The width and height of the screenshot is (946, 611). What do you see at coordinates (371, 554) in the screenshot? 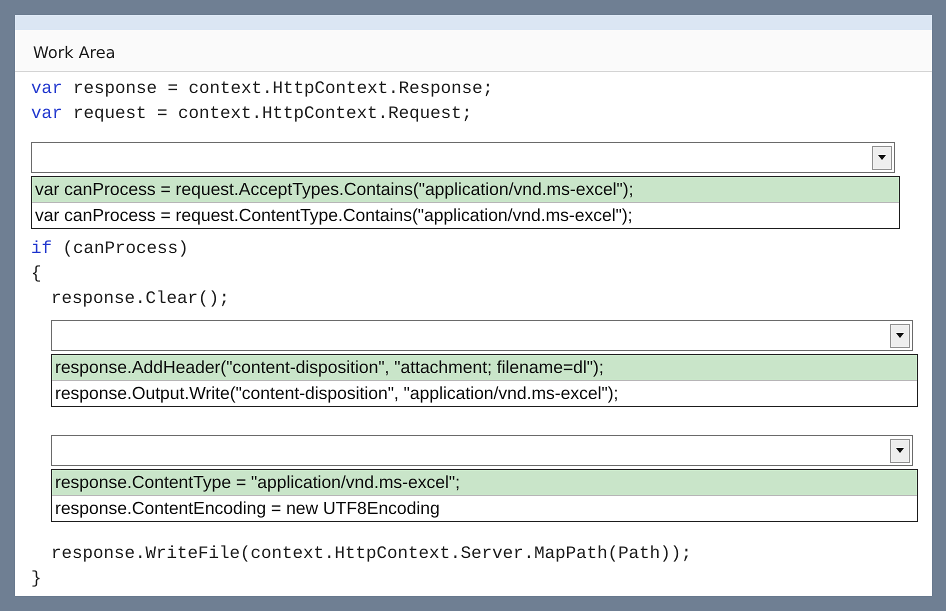
I see `code-line: response.WriteFile(context.HttpContext.Server.MapPath(Path));` at bounding box center [371, 554].